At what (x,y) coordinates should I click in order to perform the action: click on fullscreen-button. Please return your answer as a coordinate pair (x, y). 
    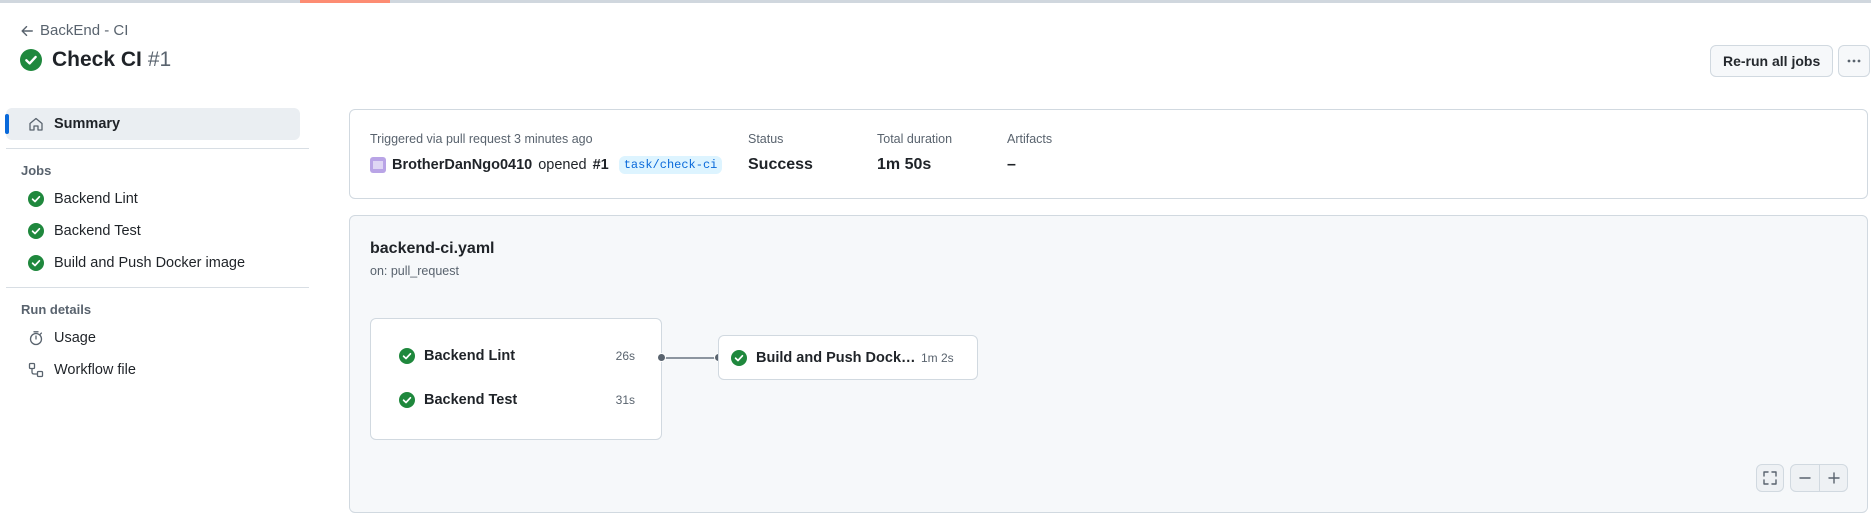
    Looking at the image, I should click on (1770, 478).